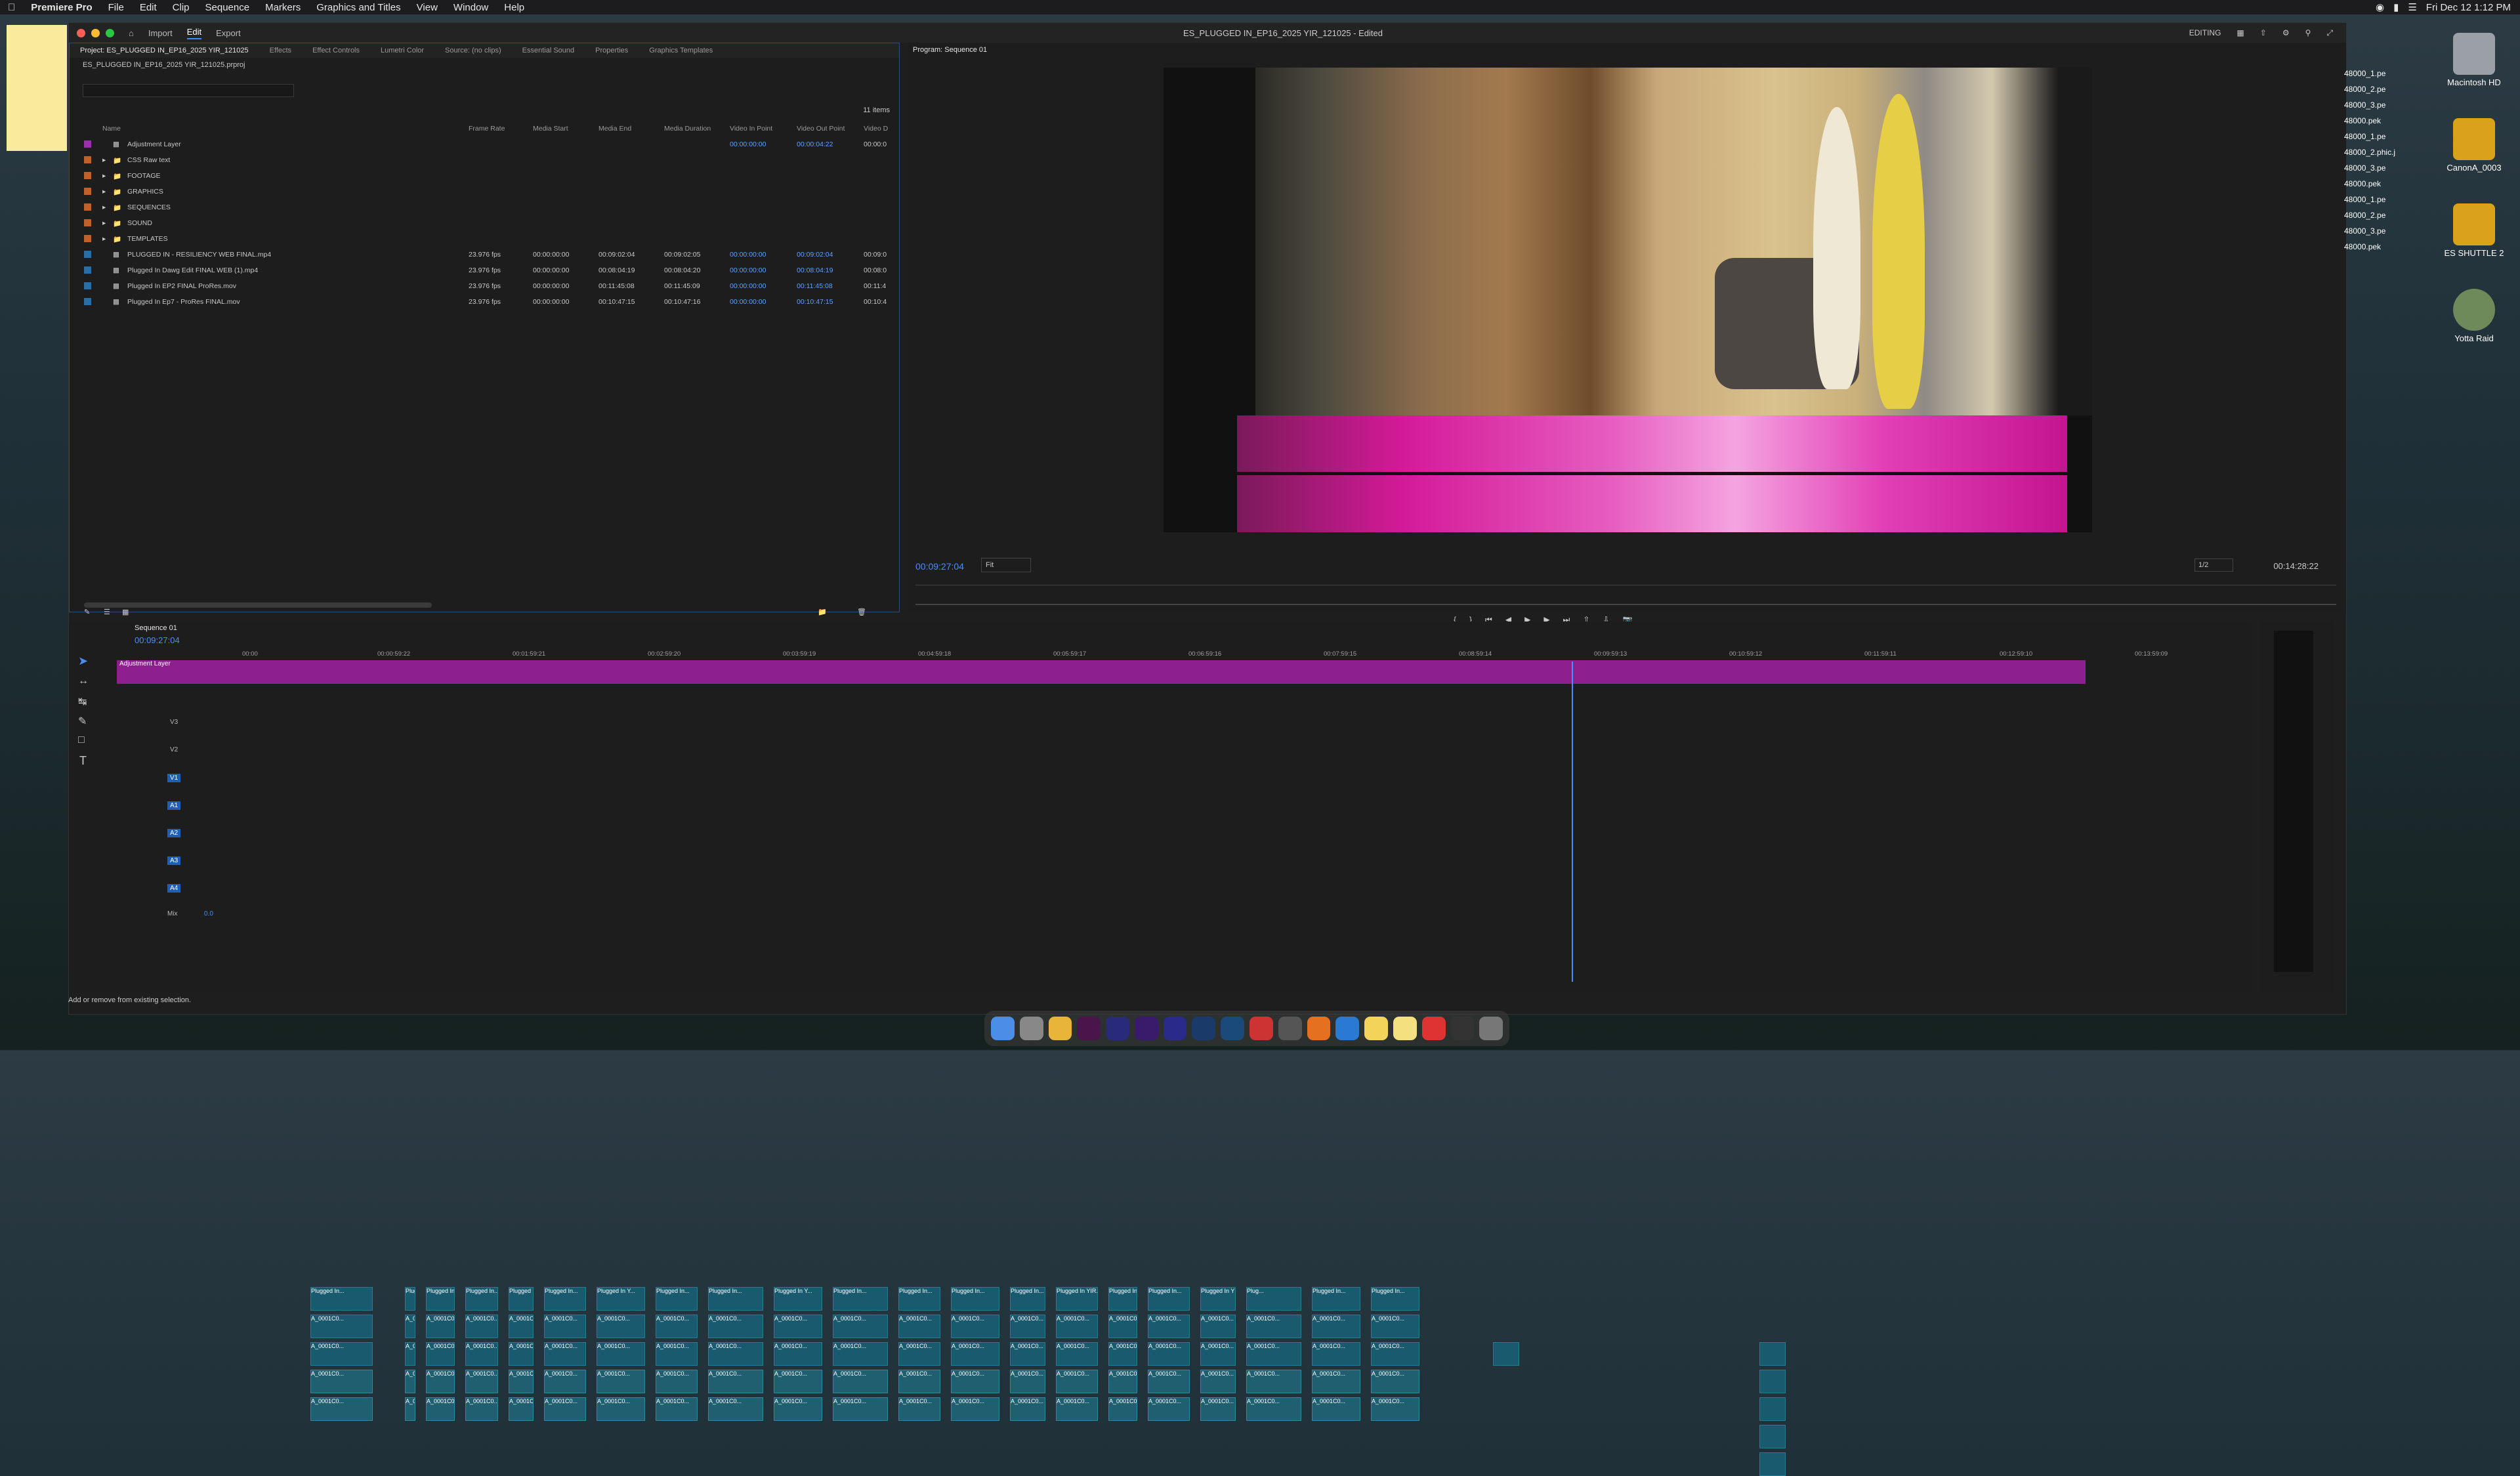  What do you see at coordinates (1491, 1028) in the screenshot?
I see `trash-dock-icon` at bounding box center [1491, 1028].